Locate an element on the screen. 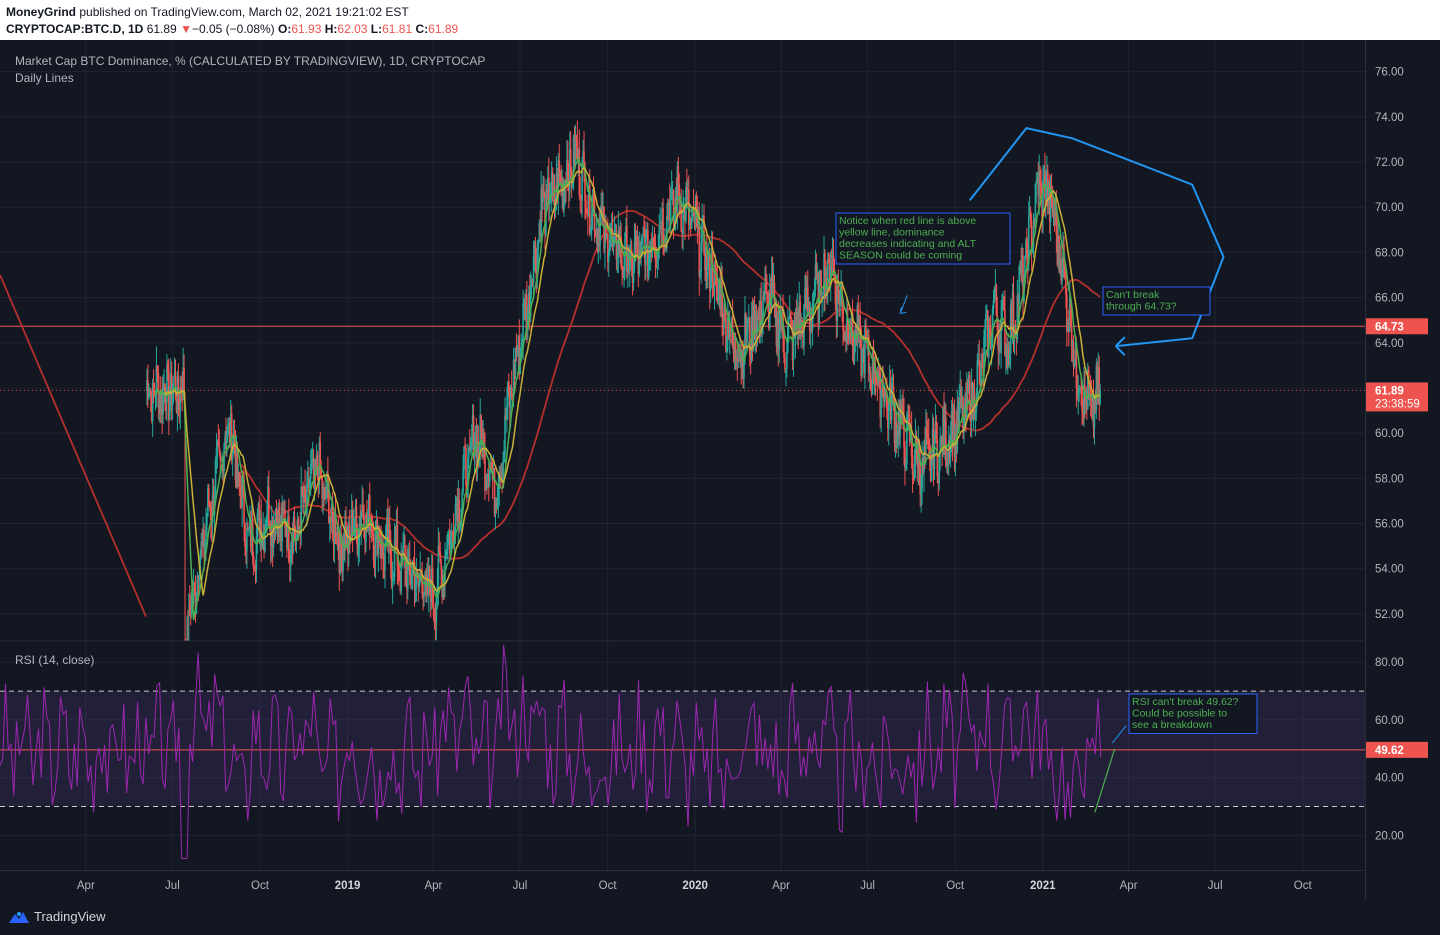 This screenshot has width=1440, height=935. price-tick-label: 54.00 is located at coordinates (1389, 570).